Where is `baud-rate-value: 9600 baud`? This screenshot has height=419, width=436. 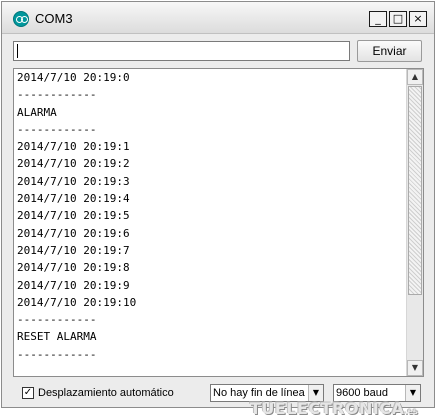 baud-rate-value: 9600 baud is located at coordinates (362, 393).